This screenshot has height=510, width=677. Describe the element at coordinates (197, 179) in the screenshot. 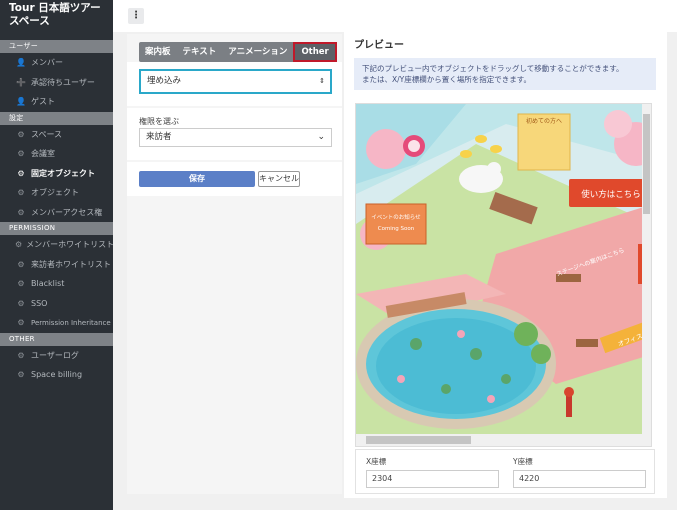

I see `save-button: 保存` at that location.